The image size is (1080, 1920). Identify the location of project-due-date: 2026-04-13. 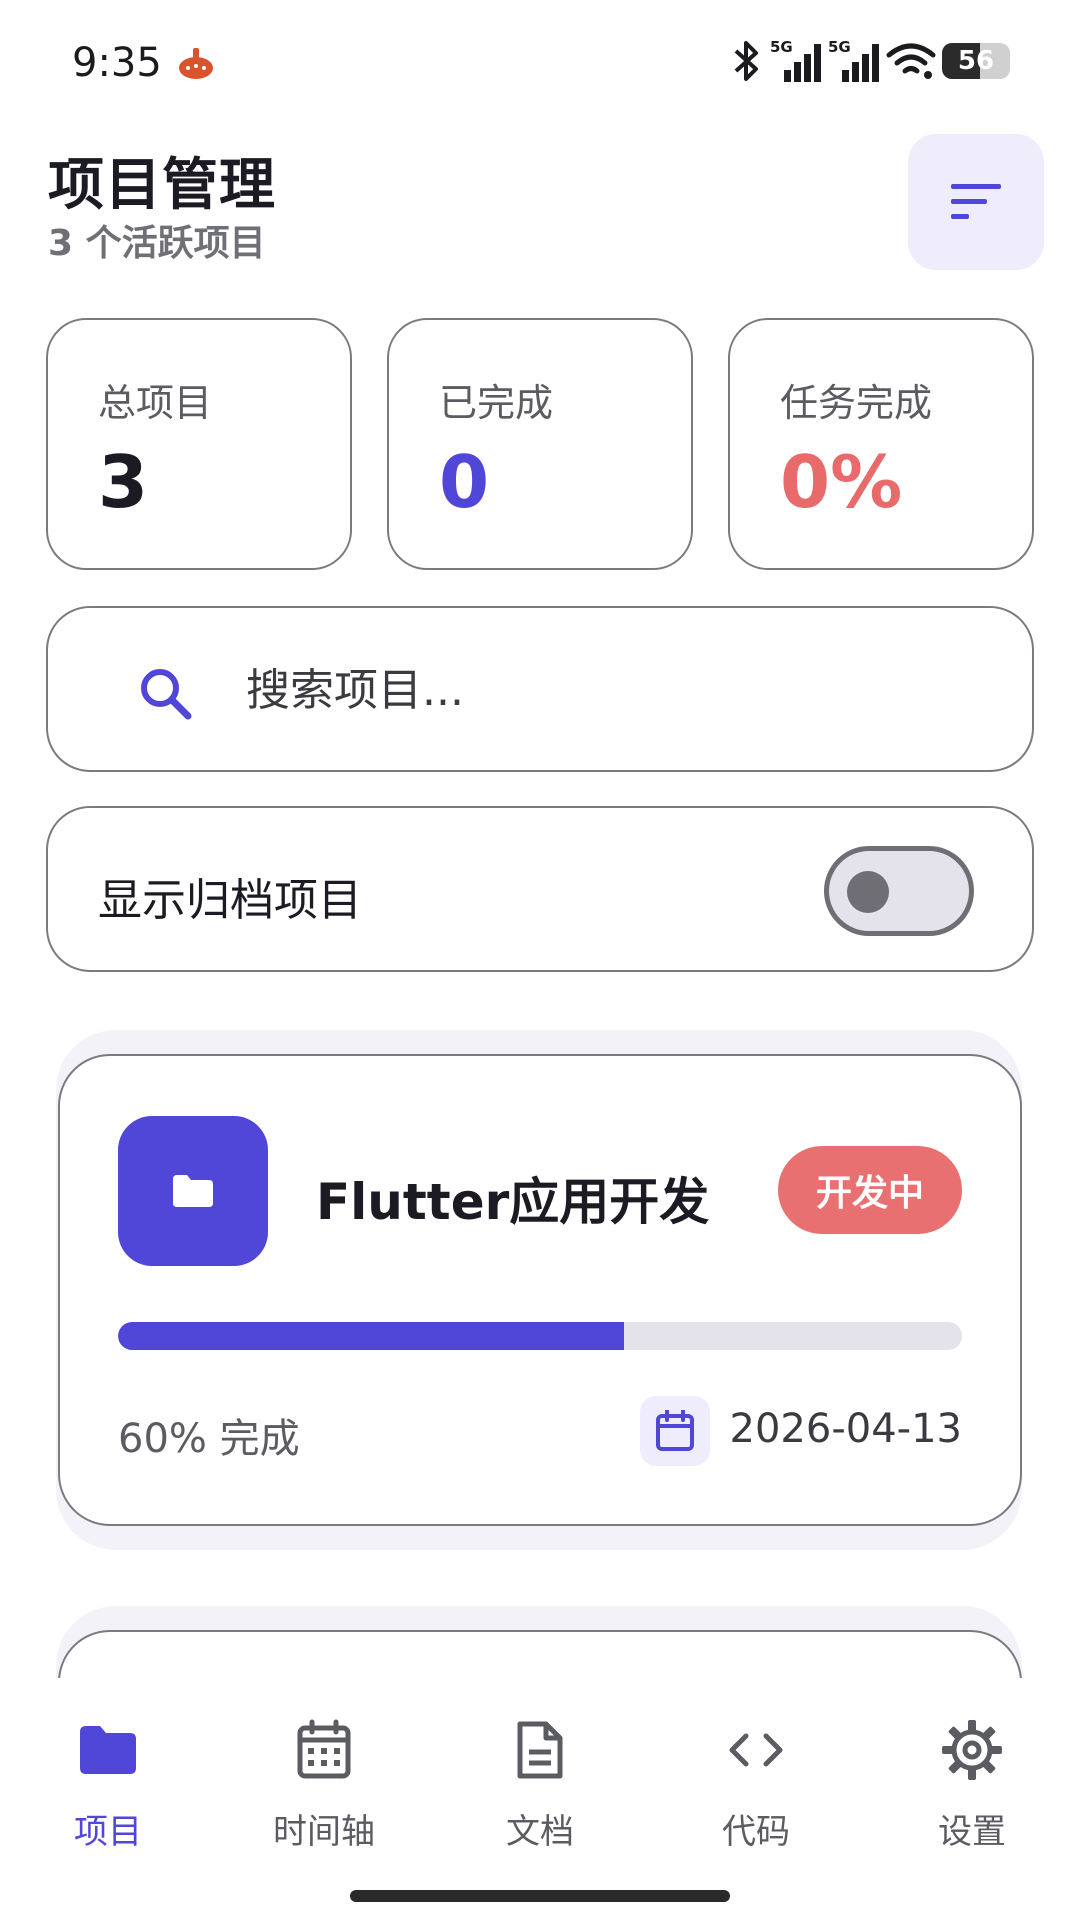
(845, 1429).